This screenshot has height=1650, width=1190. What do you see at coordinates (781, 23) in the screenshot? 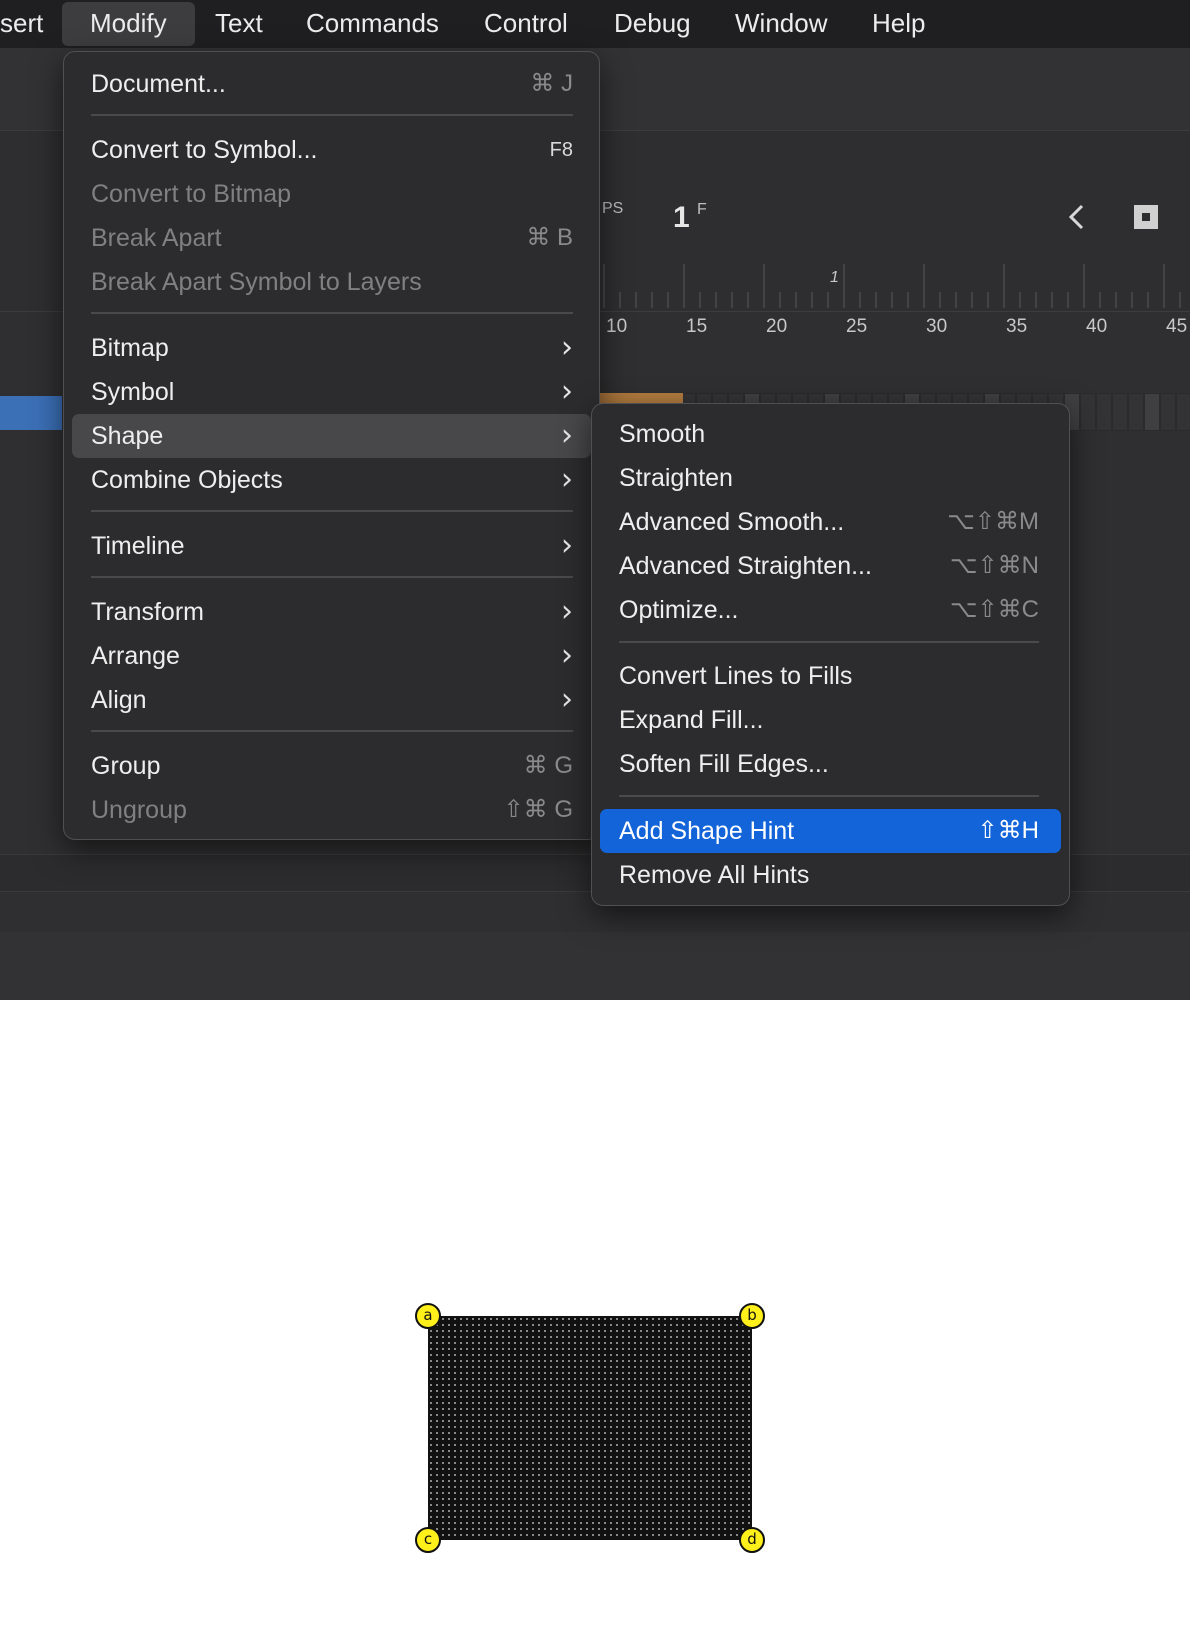
I see `menu-window: Window` at bounding box center [781, 23].